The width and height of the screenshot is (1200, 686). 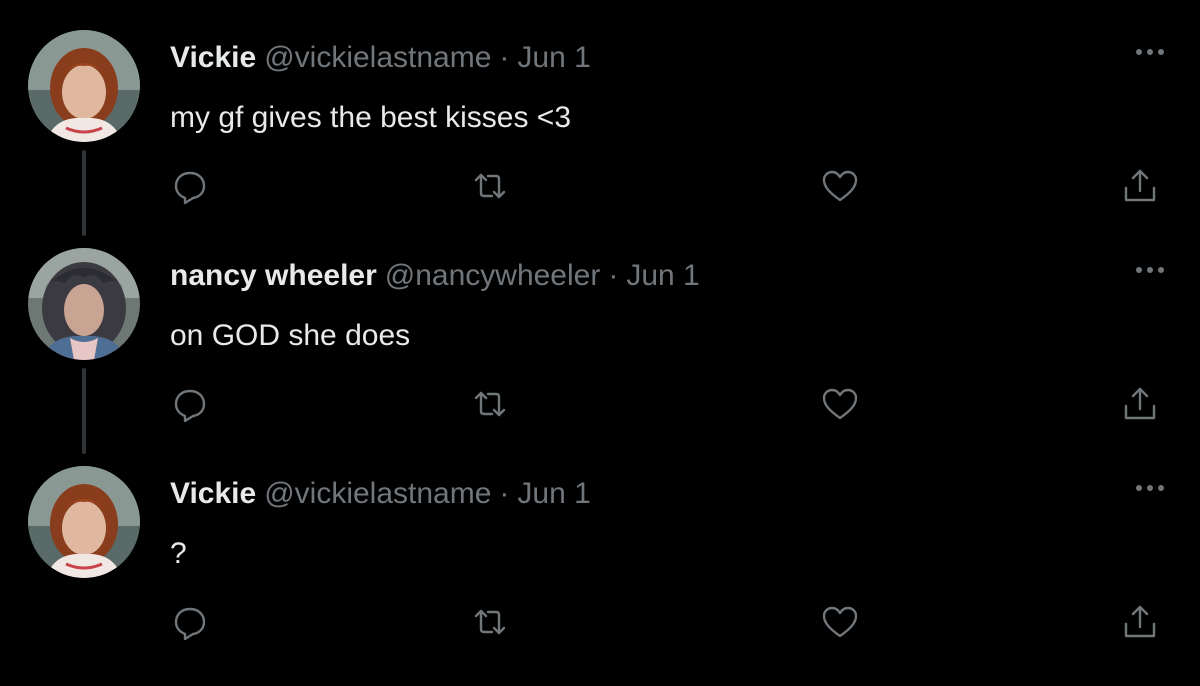 I want to click on user-handle: @nancywheeler, so click(x=493, y=275).